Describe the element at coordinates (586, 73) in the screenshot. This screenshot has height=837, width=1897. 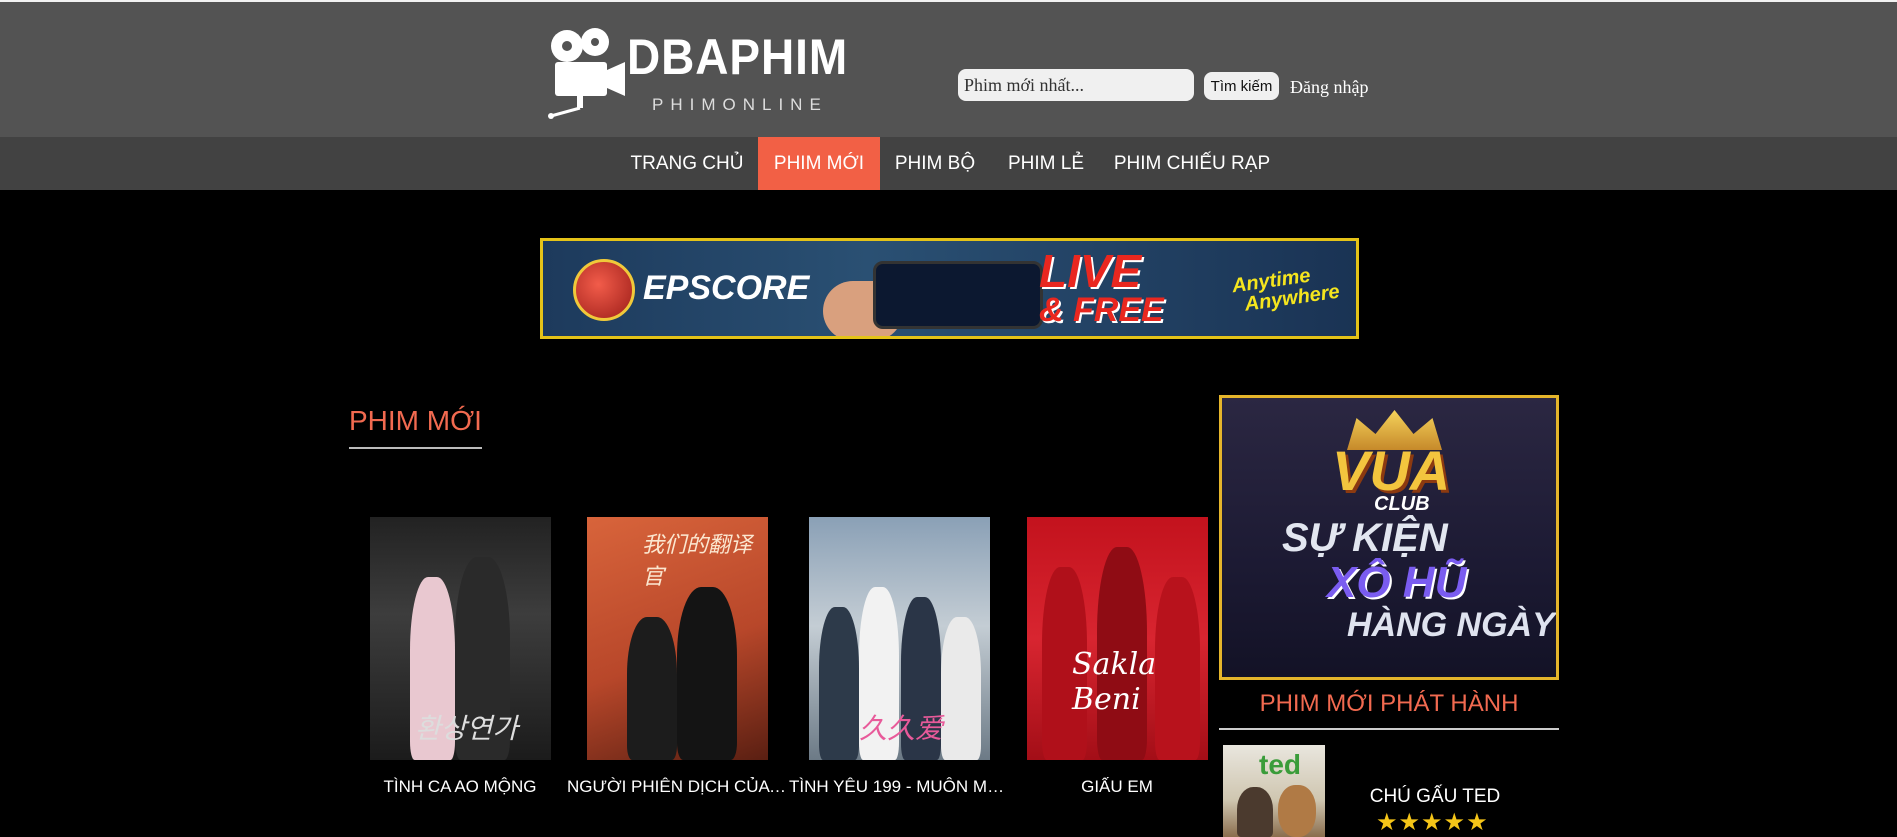
I see `film-camera-icon` at that location.